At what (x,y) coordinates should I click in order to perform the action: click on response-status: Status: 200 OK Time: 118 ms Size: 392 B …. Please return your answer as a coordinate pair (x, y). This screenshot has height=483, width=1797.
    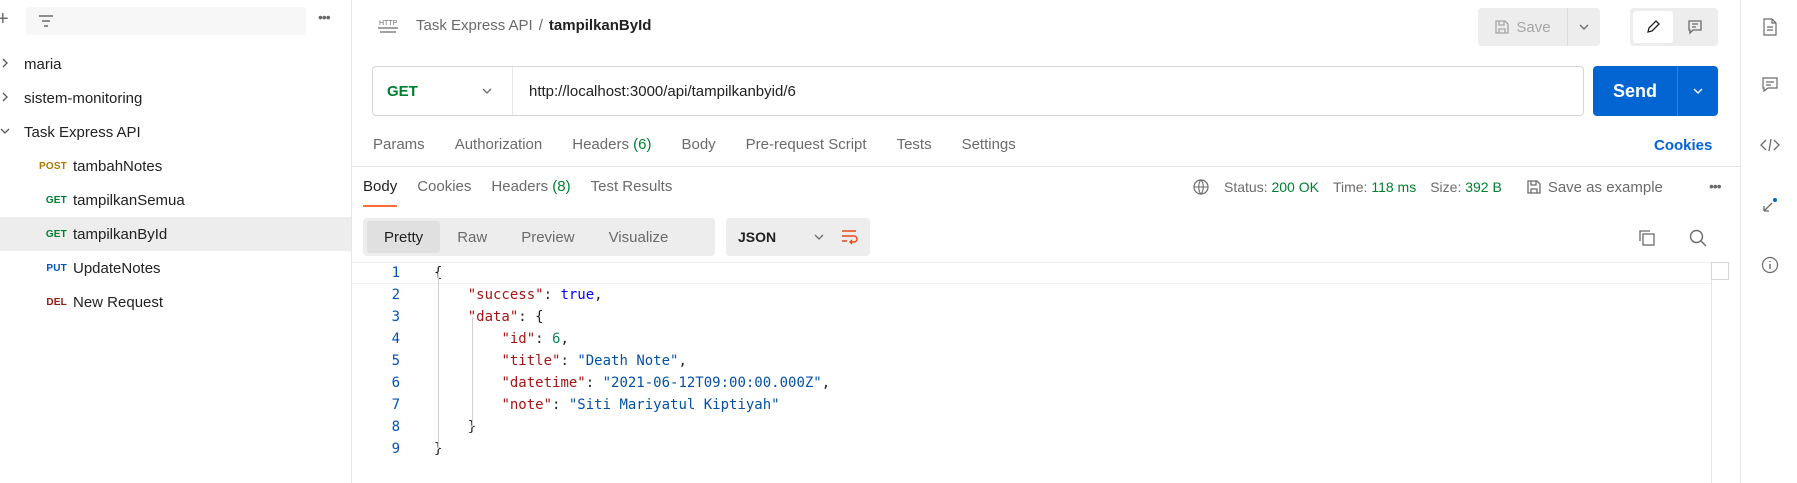
    Looking at the image, I should click on (1427, 187).